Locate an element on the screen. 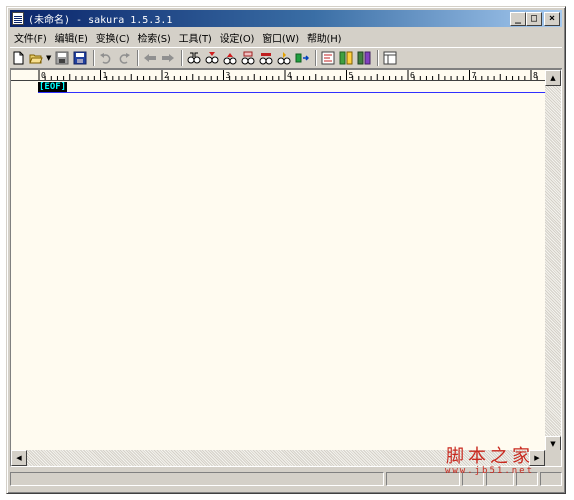 This screenshot has width=574, height=500. app-icon is located at coordinates (18, 18).